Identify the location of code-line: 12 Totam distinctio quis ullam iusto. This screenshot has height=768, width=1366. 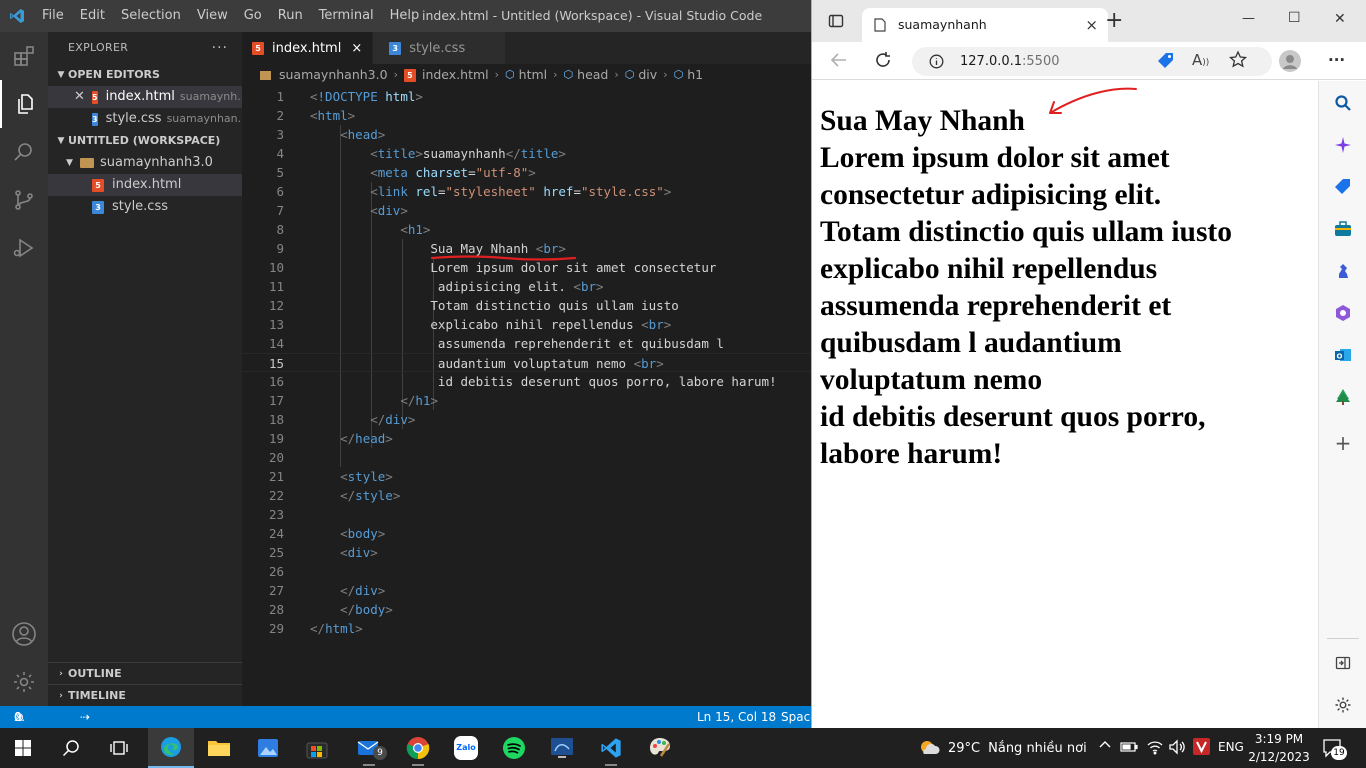
(527, 305).